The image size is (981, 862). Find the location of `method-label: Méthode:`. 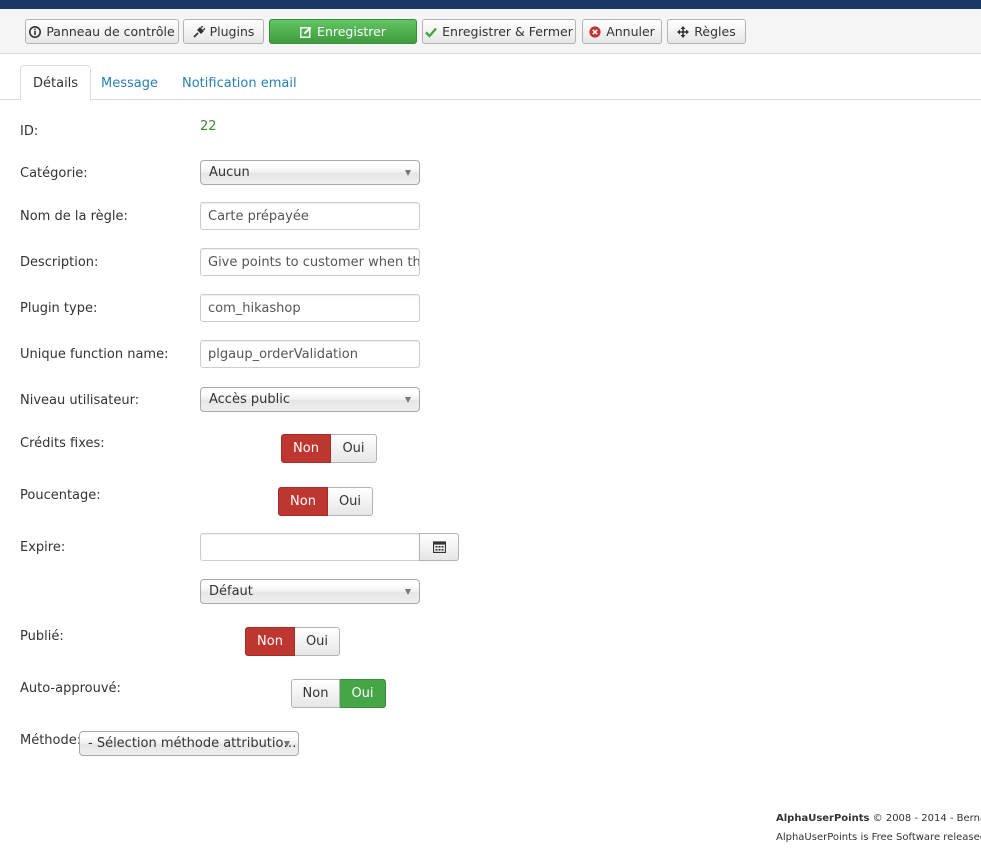

method-label: Méthode: is located at coordinates (51, 740).